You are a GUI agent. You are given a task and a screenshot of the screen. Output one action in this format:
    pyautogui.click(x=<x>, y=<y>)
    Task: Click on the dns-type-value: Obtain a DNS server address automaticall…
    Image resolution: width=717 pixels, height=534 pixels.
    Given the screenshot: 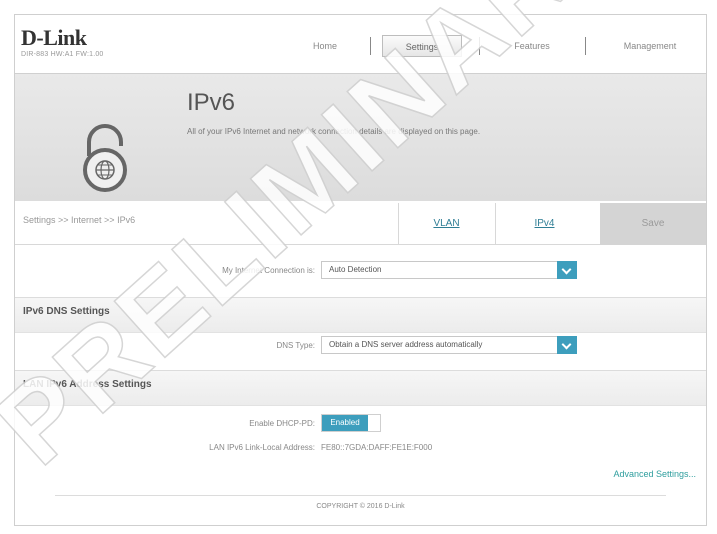 What is the action you would take?
    pyautogui.click(x=406, y=344)
    